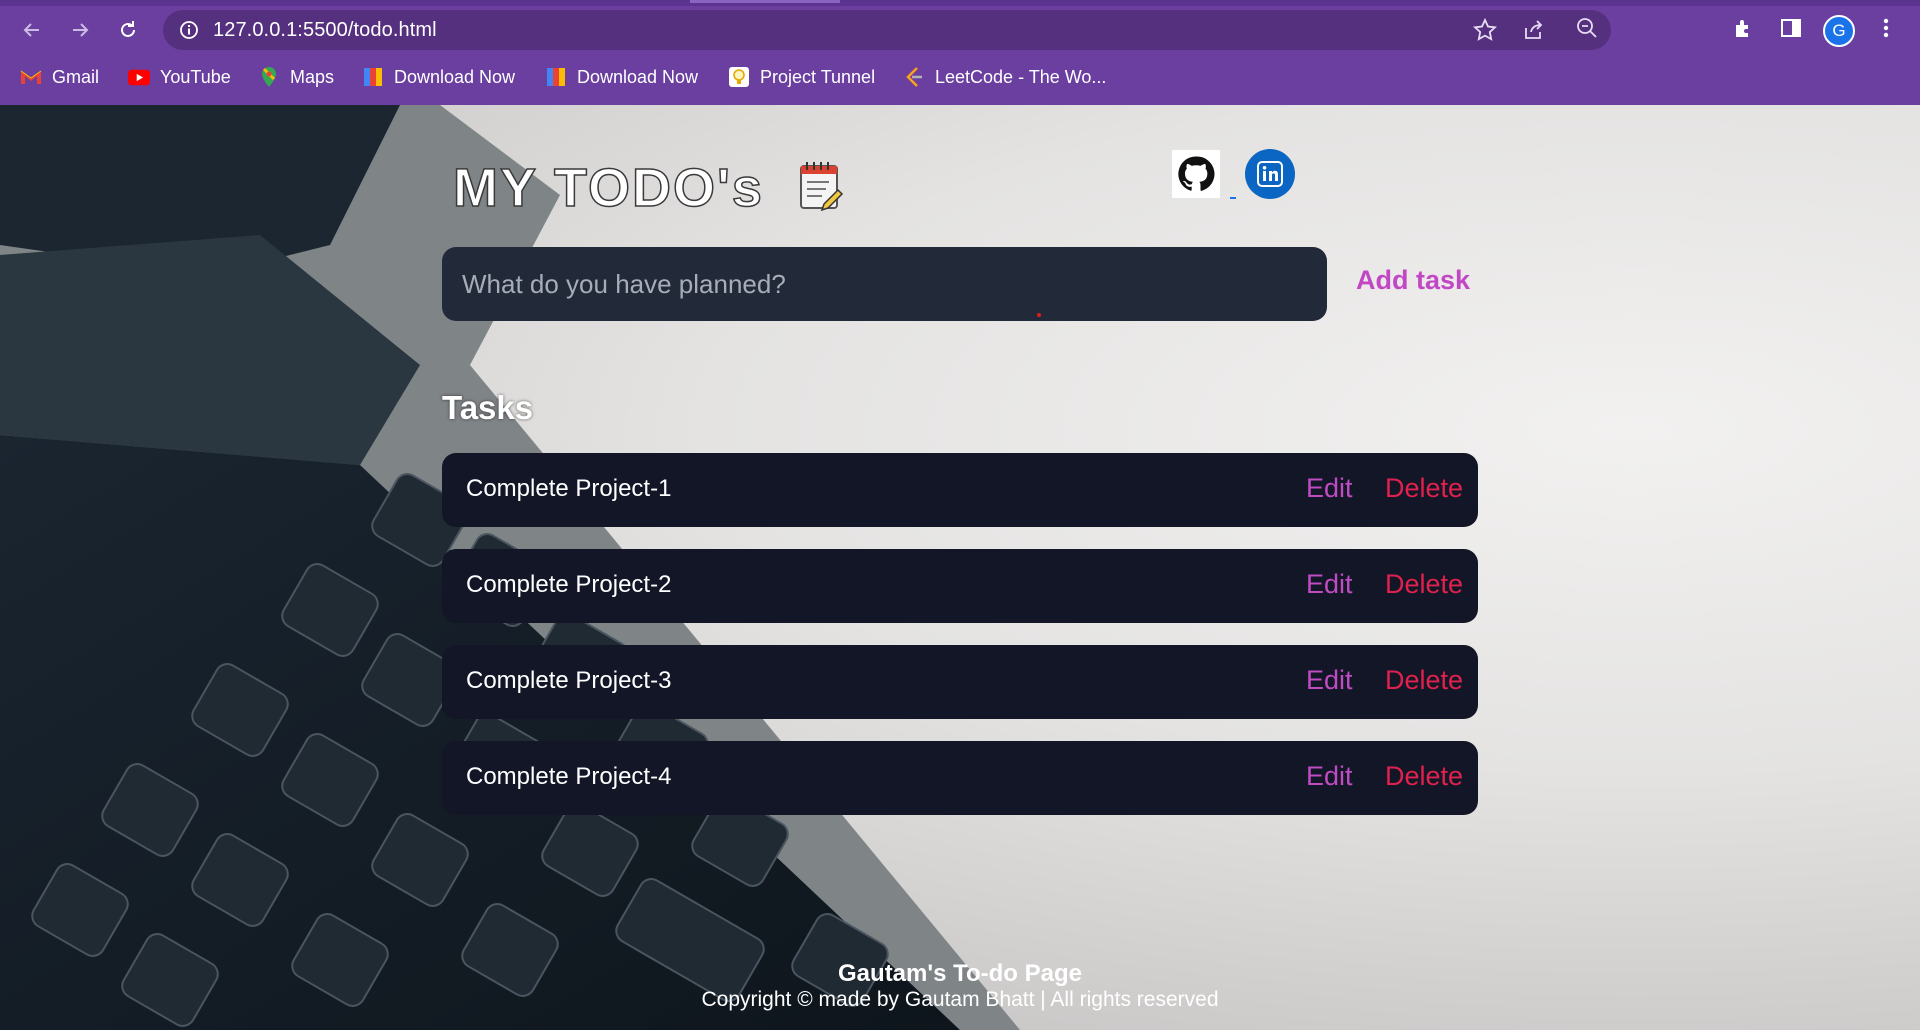  I want to click on back-arrow-icon, so click(31, 30).